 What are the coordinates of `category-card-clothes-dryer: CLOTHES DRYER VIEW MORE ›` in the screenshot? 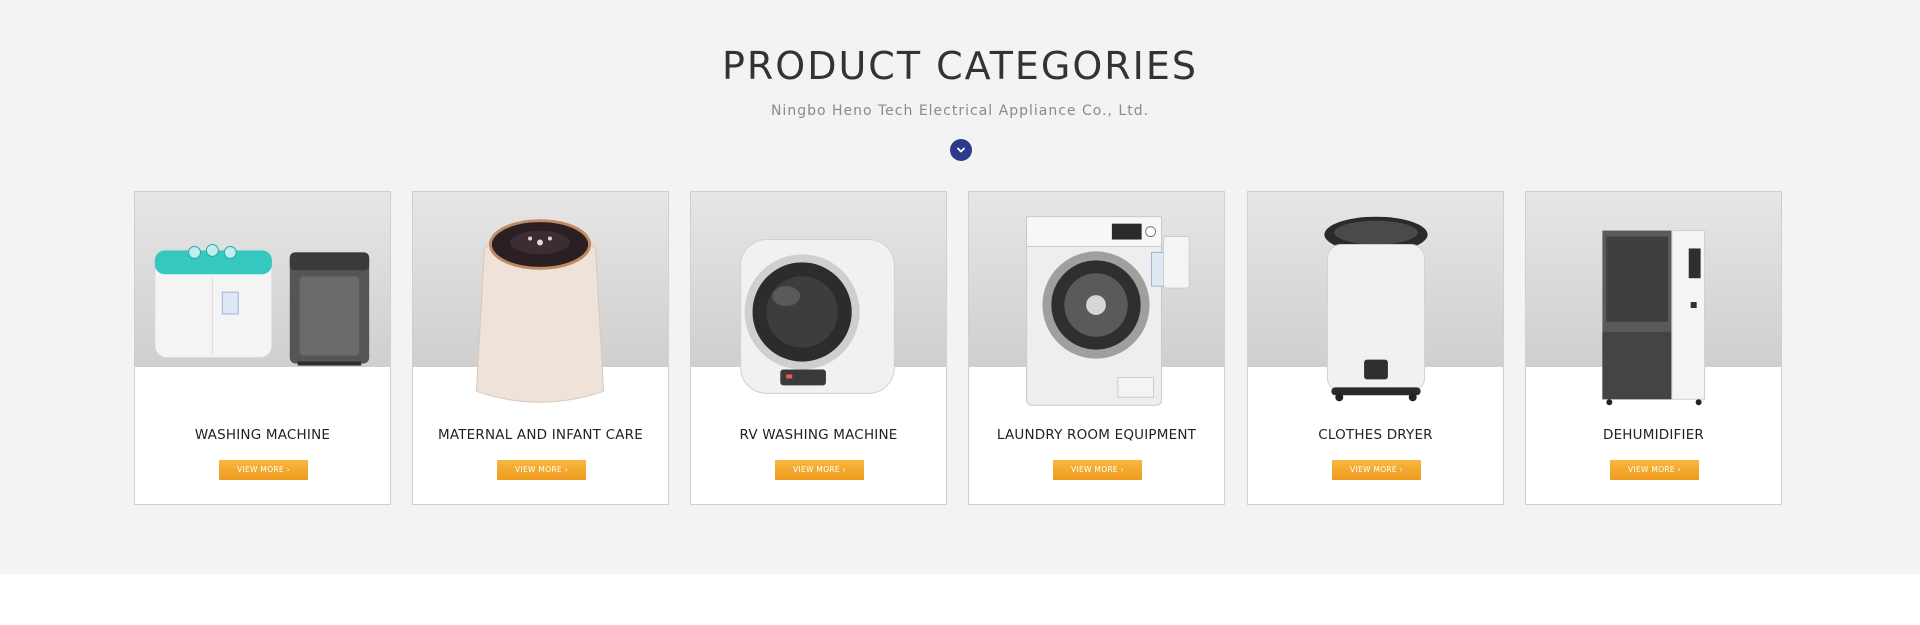 It's located at (1375, 348).